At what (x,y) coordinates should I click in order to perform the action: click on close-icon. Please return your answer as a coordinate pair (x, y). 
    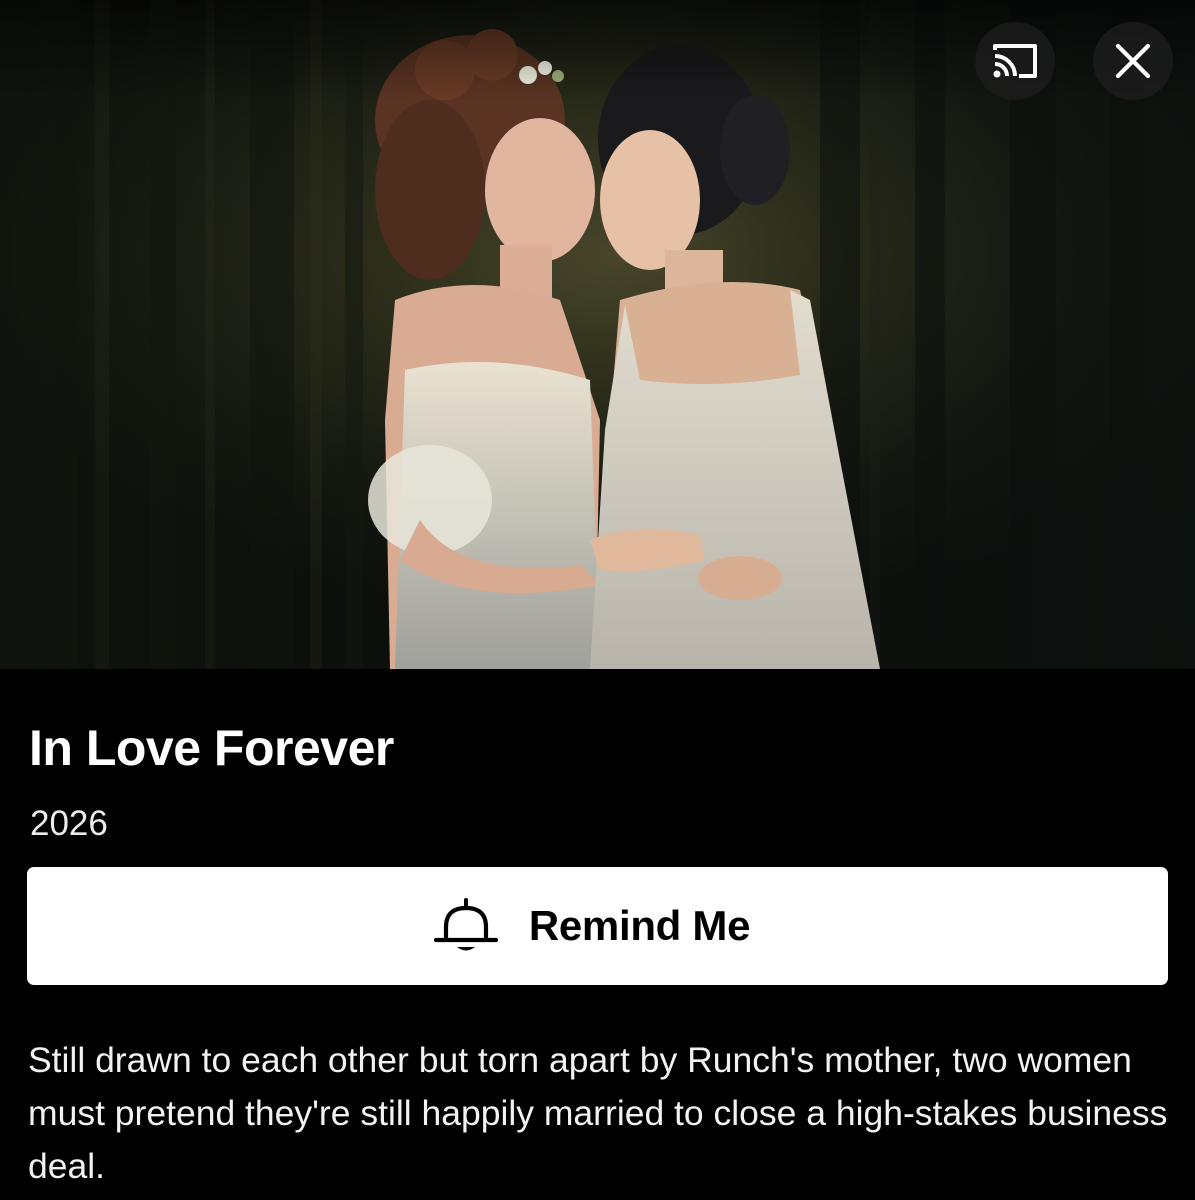
    Looking at the image, I should click on (1133, 61).